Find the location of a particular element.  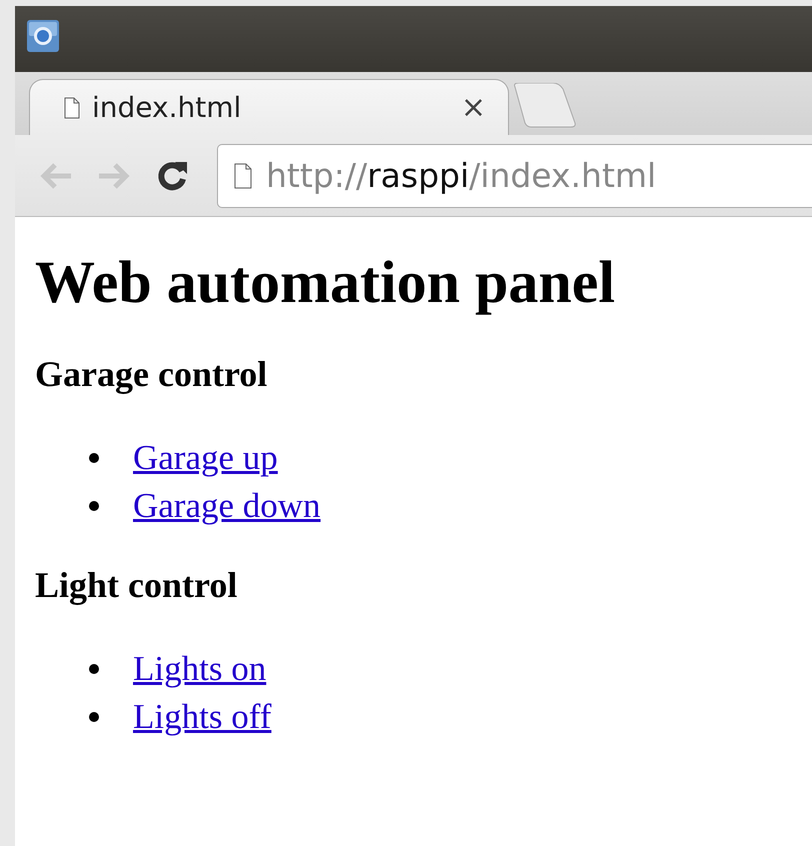

link: Garage down is located at coordinates (227, 506).